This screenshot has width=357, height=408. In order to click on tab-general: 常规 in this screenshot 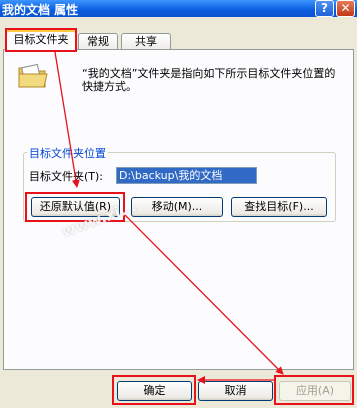, I will do `click(98, 41)`.